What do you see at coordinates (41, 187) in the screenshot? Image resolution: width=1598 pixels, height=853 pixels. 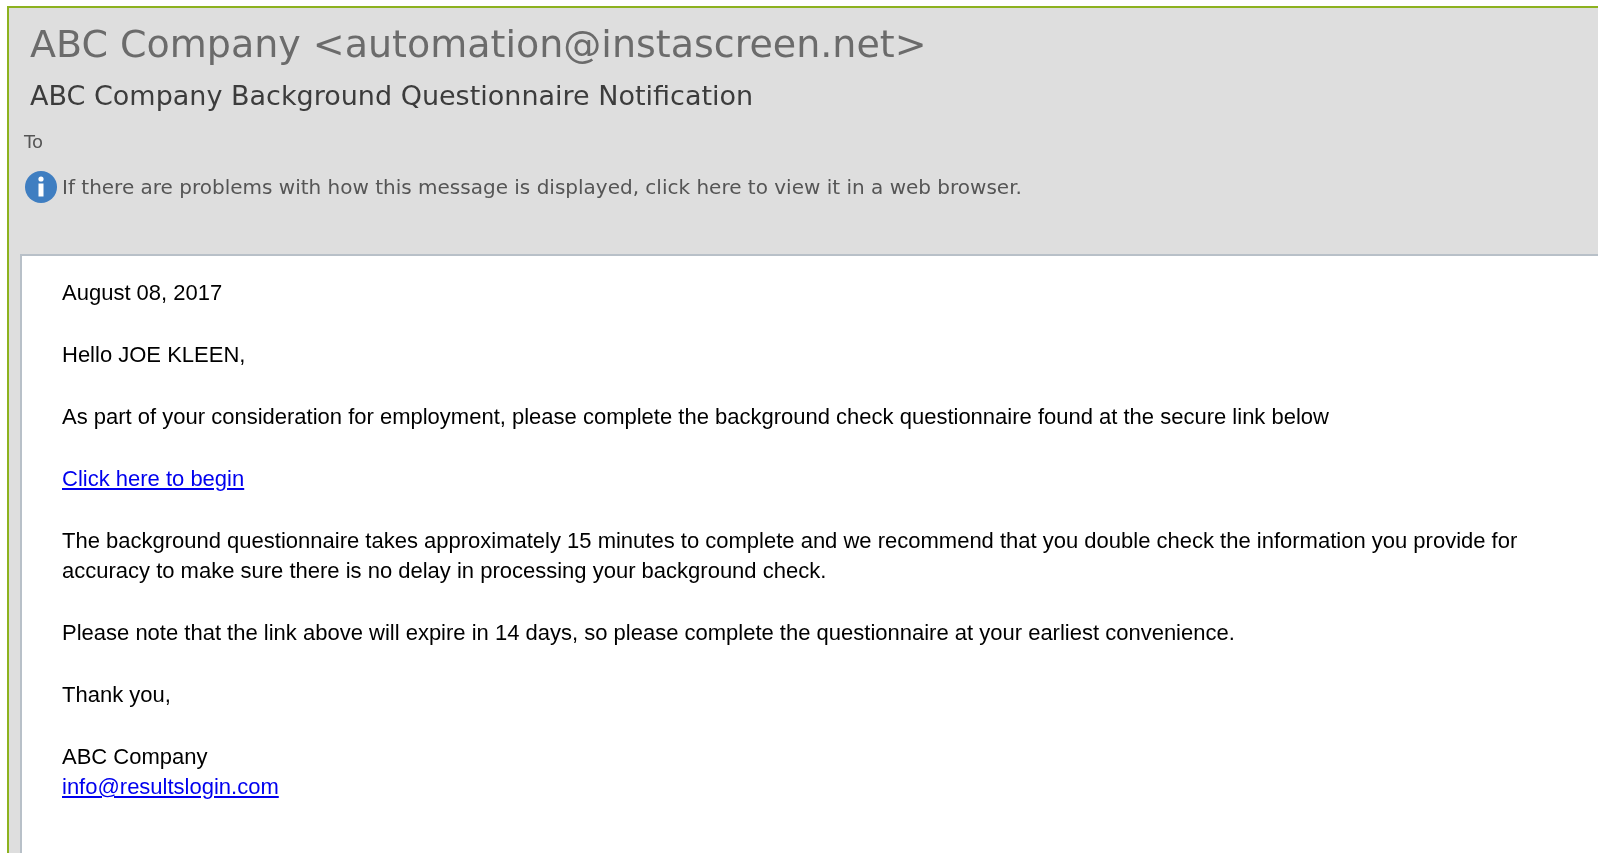 I see `info-icon` at bounding box center [41, 187].